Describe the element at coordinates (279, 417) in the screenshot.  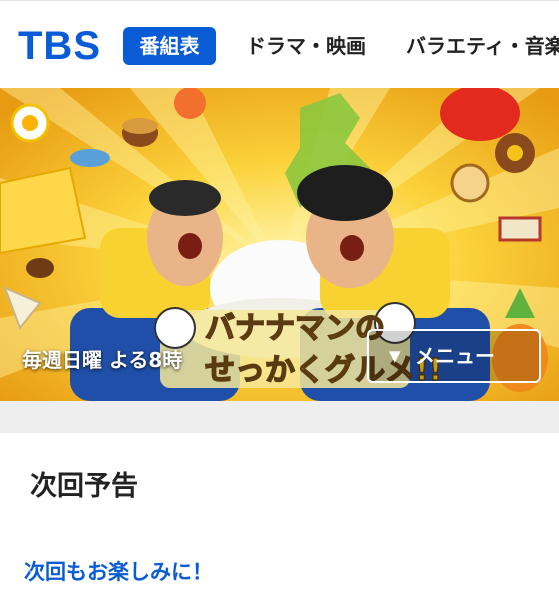
I see `section-divider` at that location.